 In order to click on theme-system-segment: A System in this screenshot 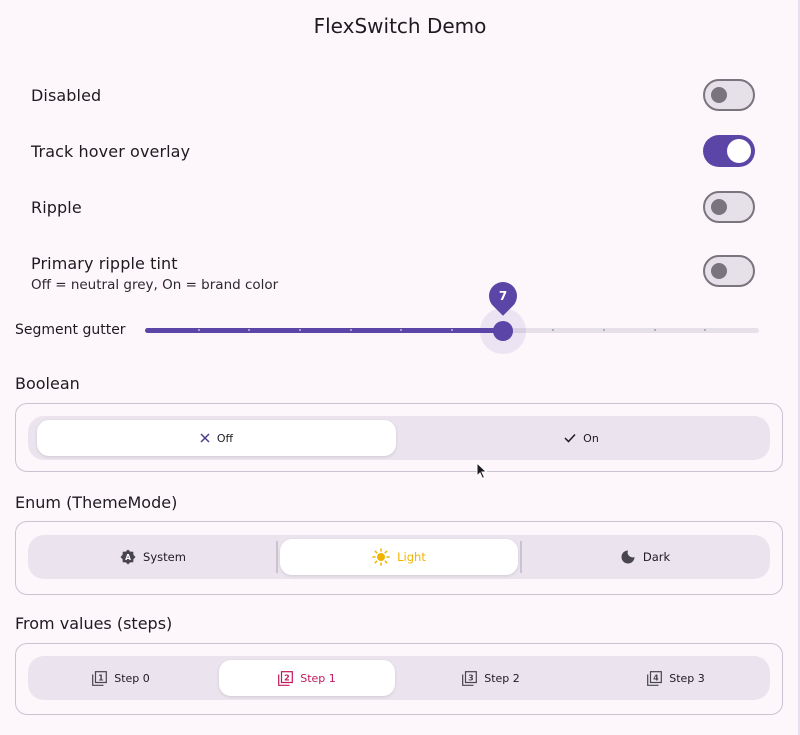, I will do `click(153, 557)`.